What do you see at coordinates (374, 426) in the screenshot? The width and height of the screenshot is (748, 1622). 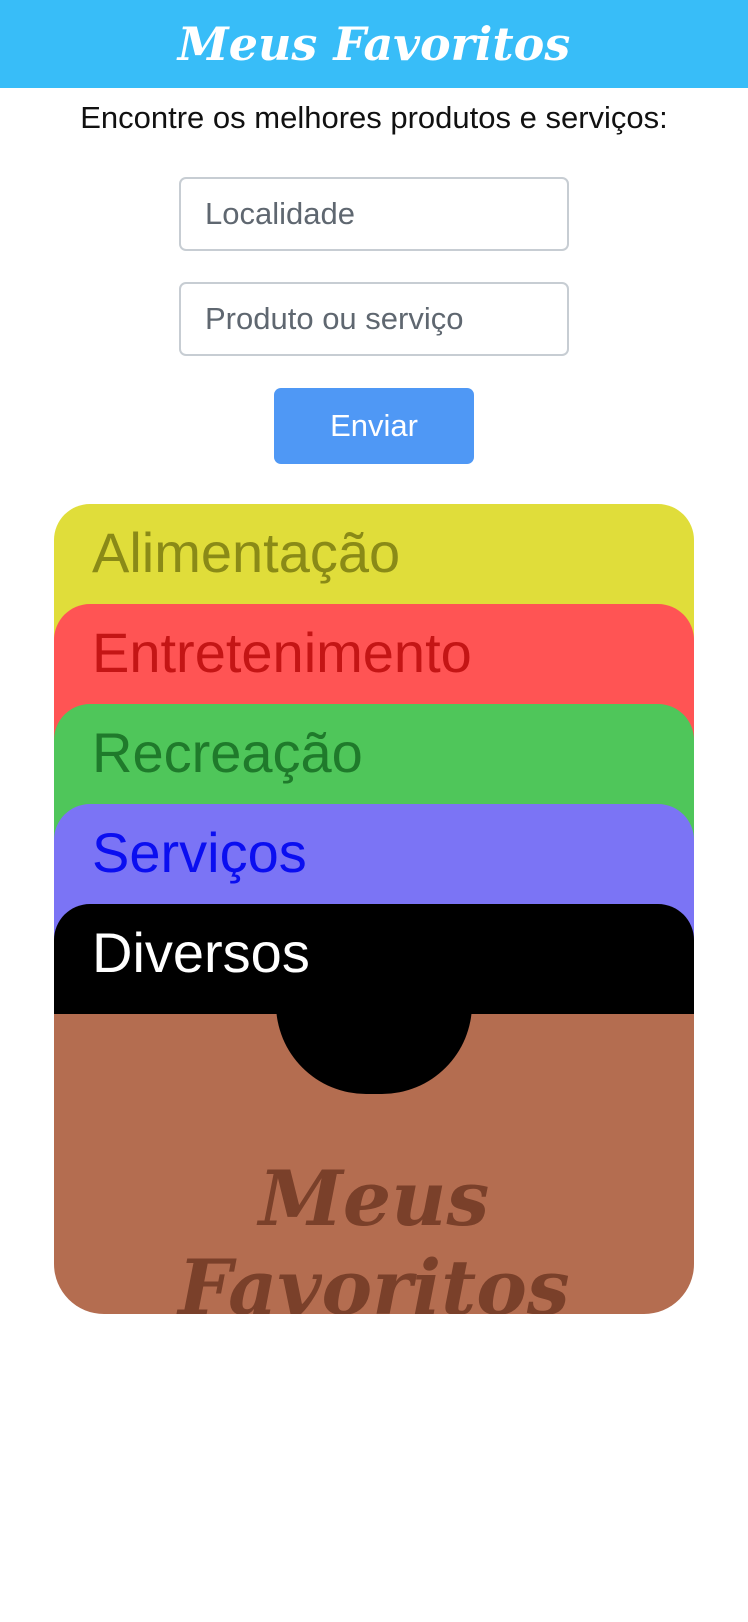 I see `submit-button: Enviar` at bounding box center [374, 426].